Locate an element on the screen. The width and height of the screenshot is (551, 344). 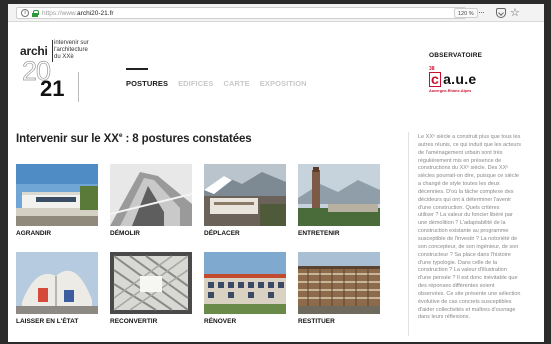
intro-line: d'une typologie. Dans celle de la is located at coordinates (458, 262).